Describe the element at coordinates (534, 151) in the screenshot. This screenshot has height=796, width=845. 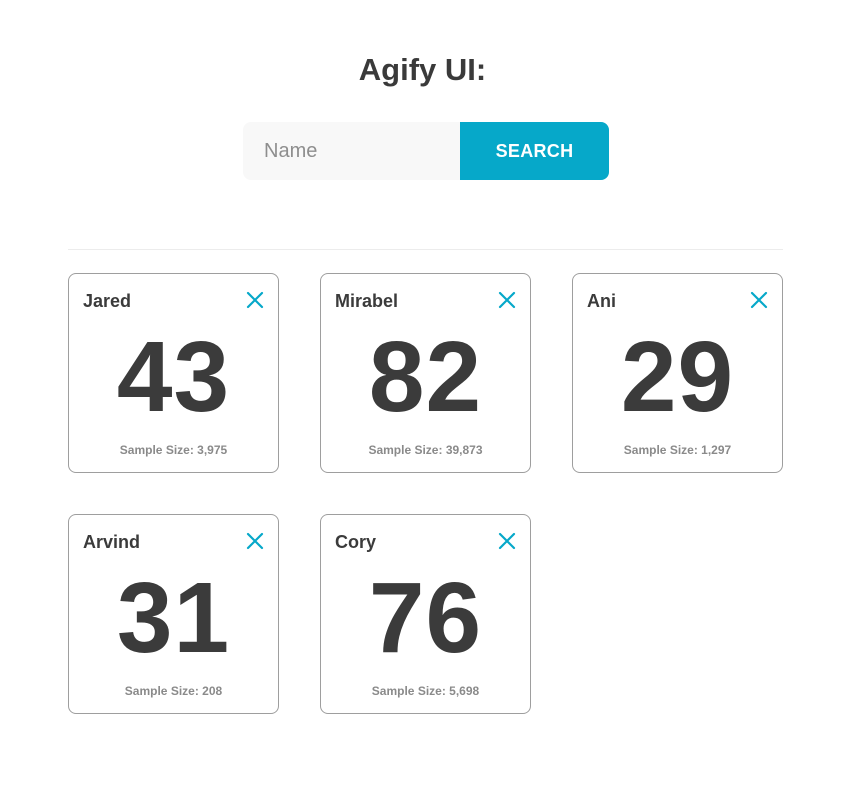
I see `search-button: SEARCH` at that location.